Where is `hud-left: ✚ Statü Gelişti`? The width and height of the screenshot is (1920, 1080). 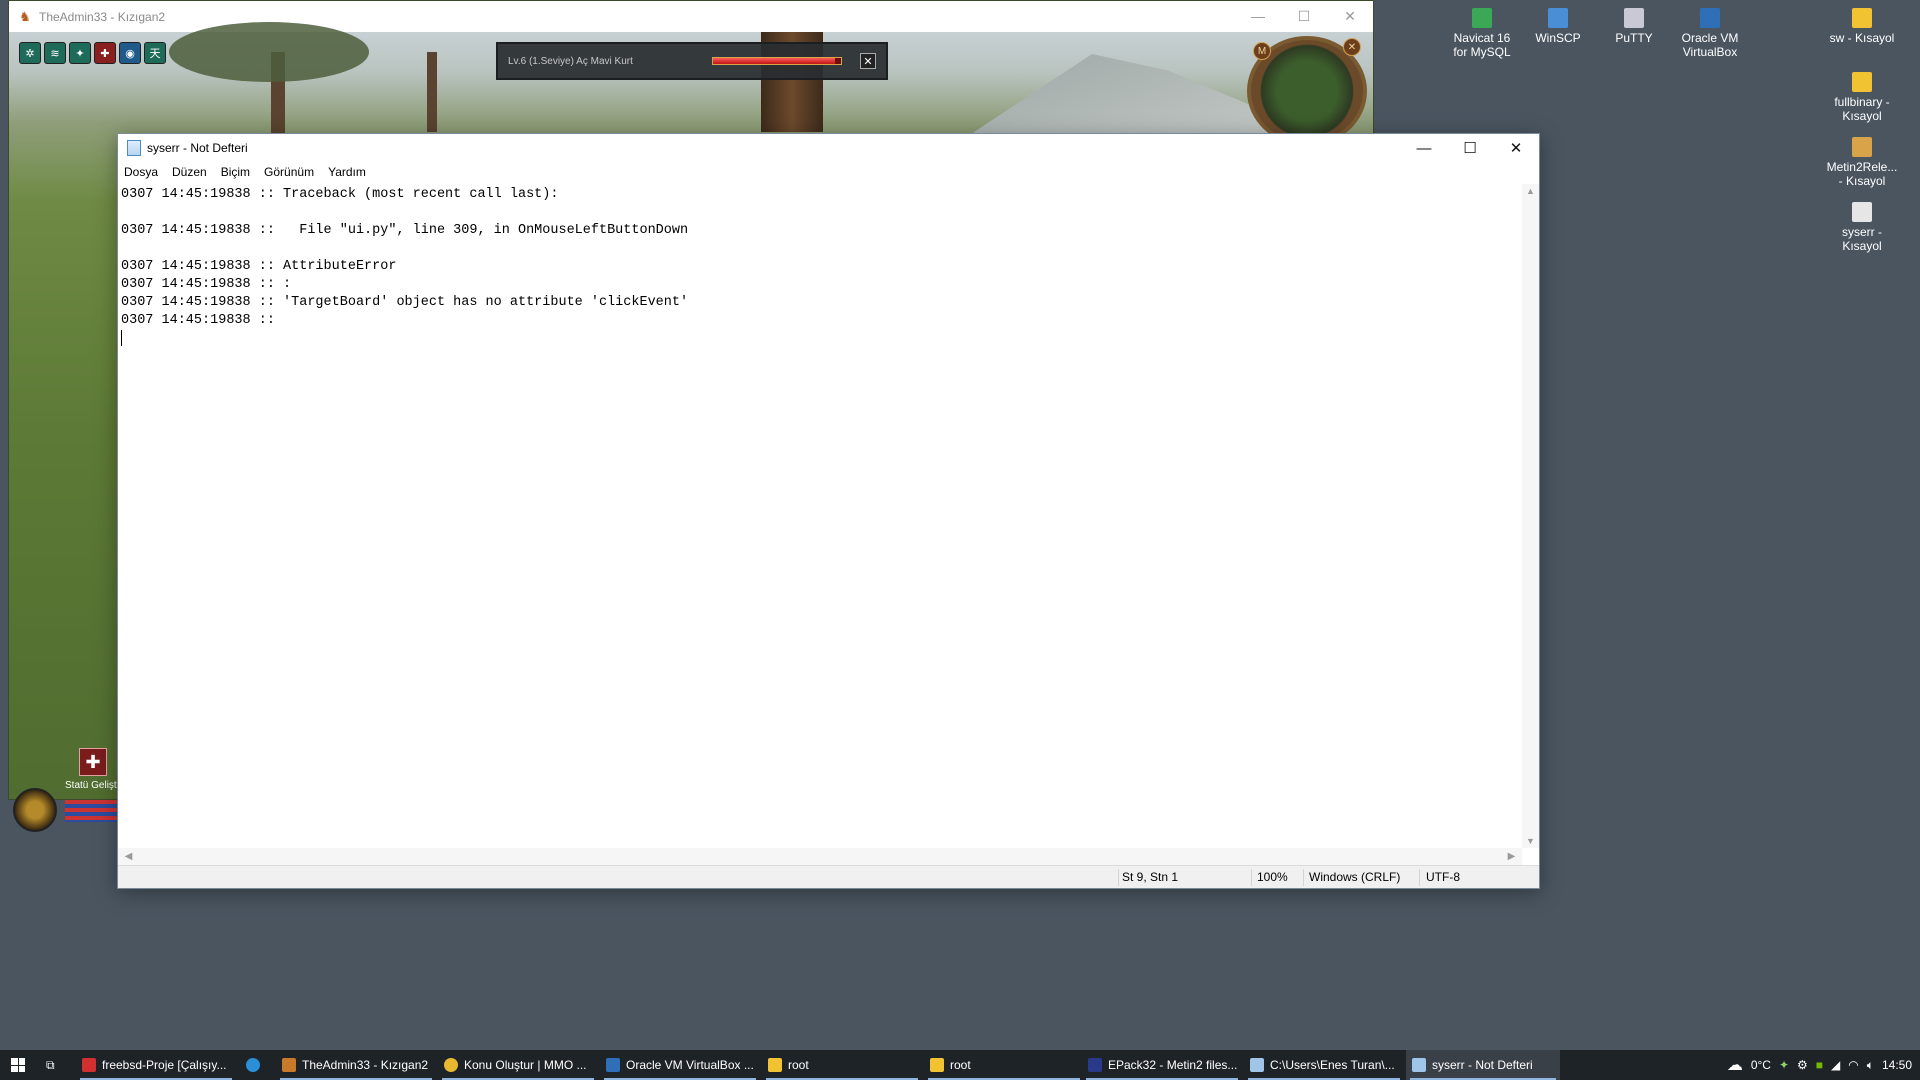 hud-left: ✚ Statü Gelişti is located at coordinates (66, 790).